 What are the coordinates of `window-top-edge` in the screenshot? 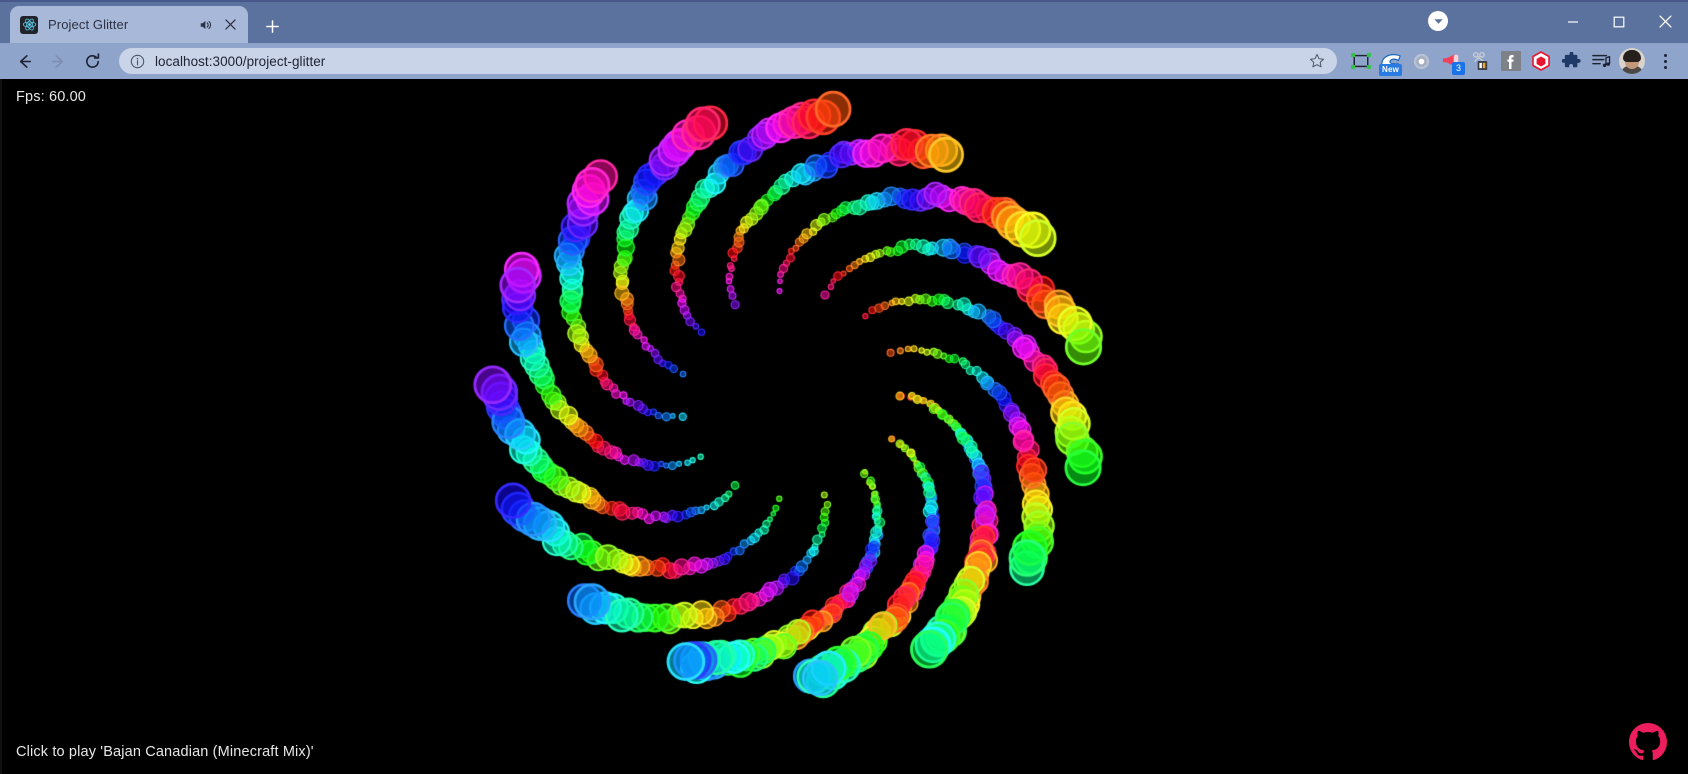 It's located at (844, 1).